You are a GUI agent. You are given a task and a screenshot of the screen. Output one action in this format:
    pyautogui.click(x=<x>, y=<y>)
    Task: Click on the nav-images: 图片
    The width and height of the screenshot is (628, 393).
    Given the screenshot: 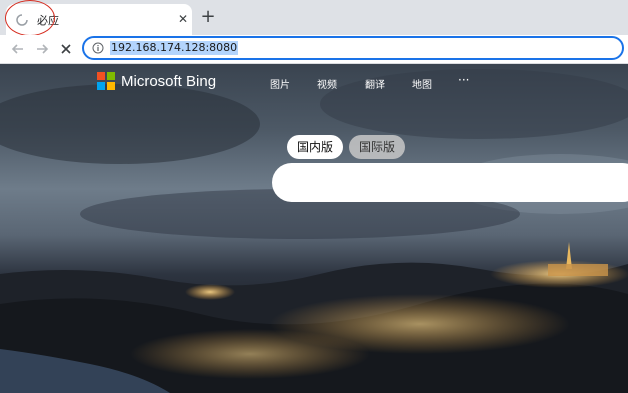 What is the action you would take?
    pyautogui.click(x=280, y=83)
    